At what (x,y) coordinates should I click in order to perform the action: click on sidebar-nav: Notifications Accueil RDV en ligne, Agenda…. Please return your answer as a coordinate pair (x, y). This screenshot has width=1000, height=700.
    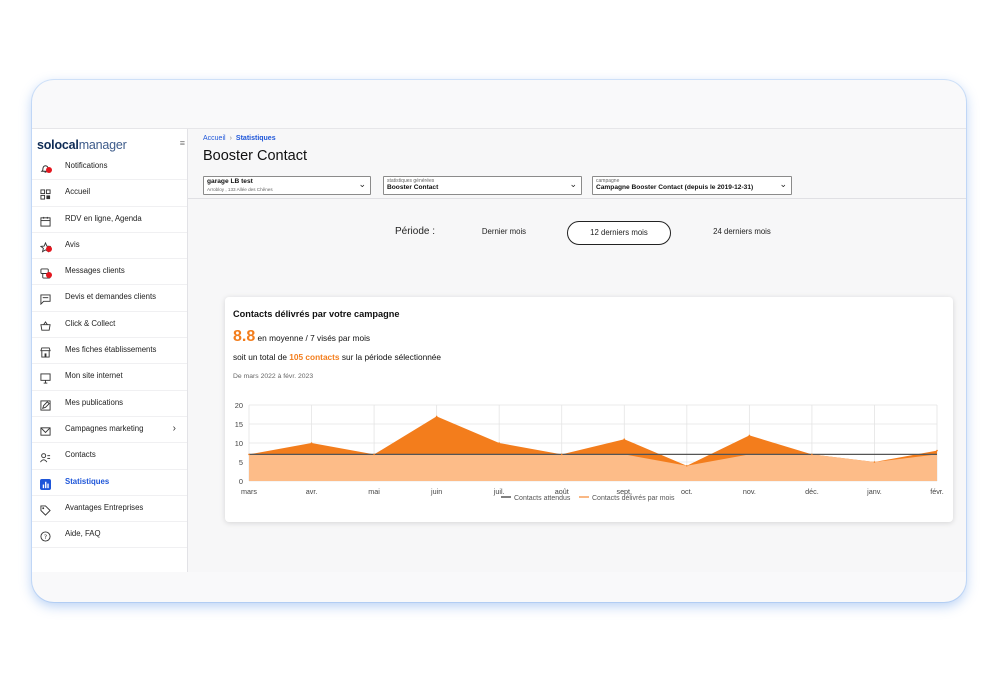
    Looking at the image, I should click on (109, 351).